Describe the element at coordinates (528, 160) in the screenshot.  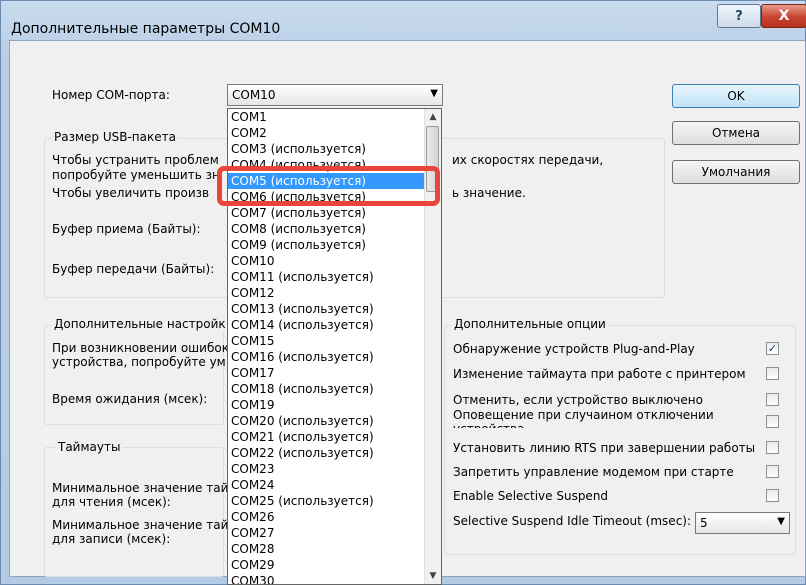
I see `usb-hint-line1-right: их скоростях передачи,` at that location.